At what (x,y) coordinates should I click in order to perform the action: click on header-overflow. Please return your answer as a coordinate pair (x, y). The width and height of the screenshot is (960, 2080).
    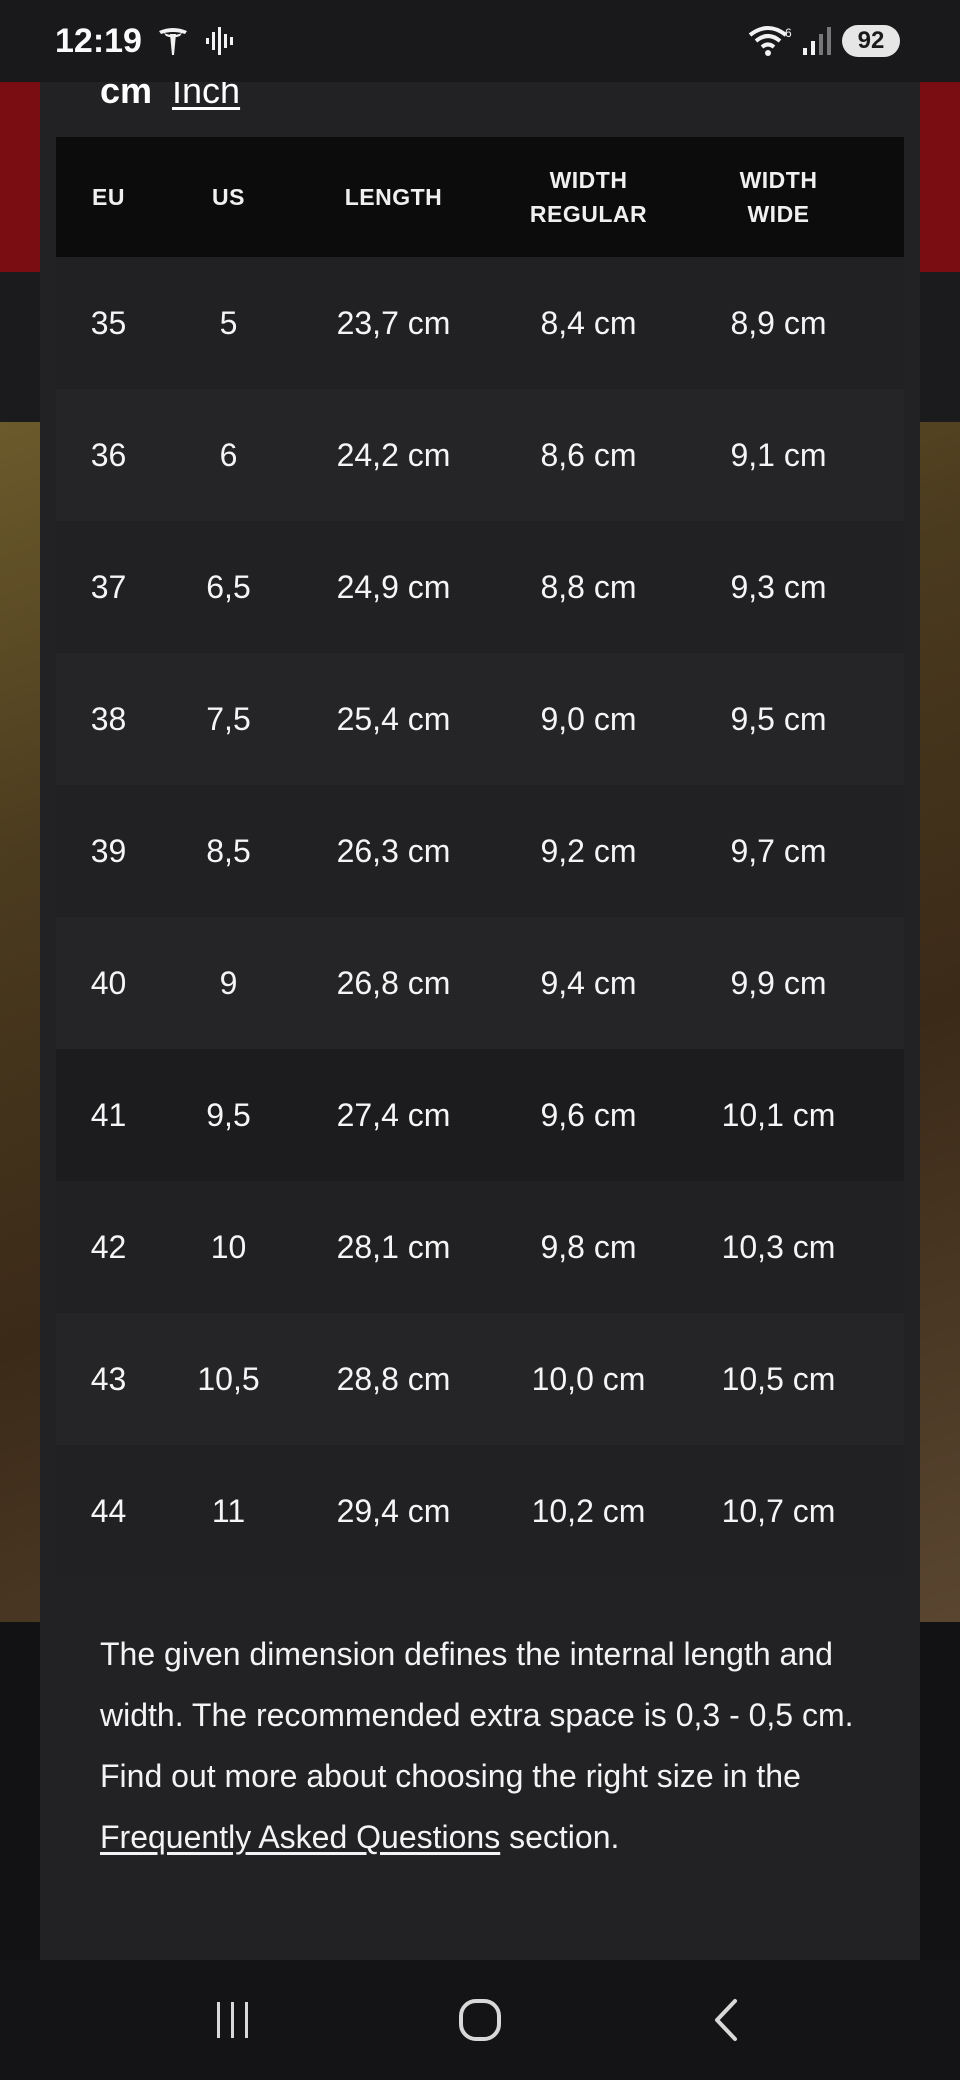
    Looking at the image, I should click on (887, 197).